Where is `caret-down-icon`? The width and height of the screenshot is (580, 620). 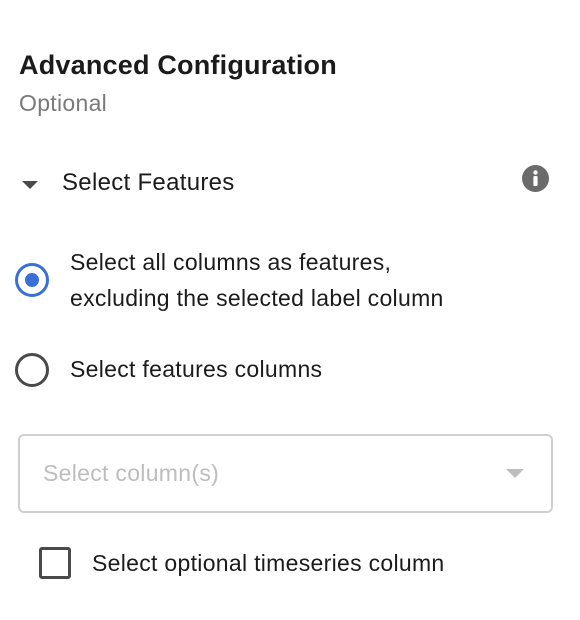 caret-down-icon is located at coordinates (30, 185).